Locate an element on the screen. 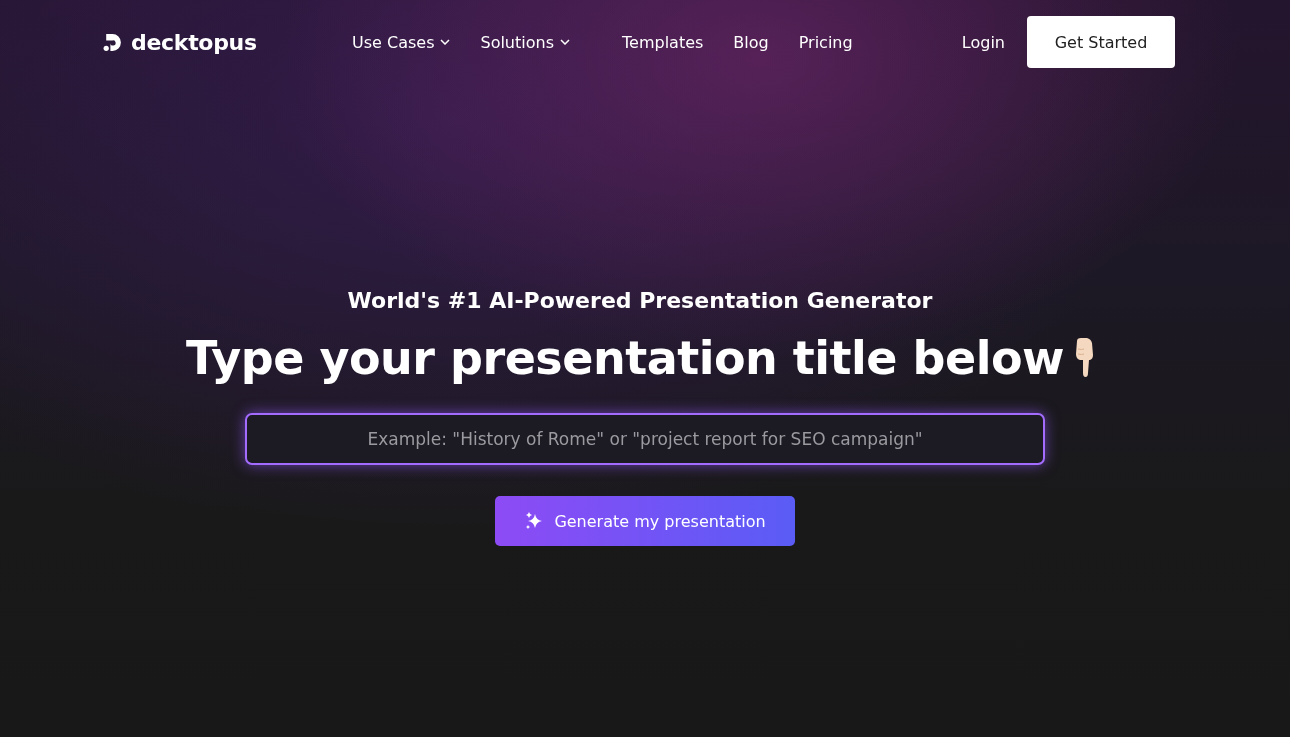 Image resolution: width=1290 pixels, height=737 pixels. nav-link: Blog is located at coordinates (751, 42).